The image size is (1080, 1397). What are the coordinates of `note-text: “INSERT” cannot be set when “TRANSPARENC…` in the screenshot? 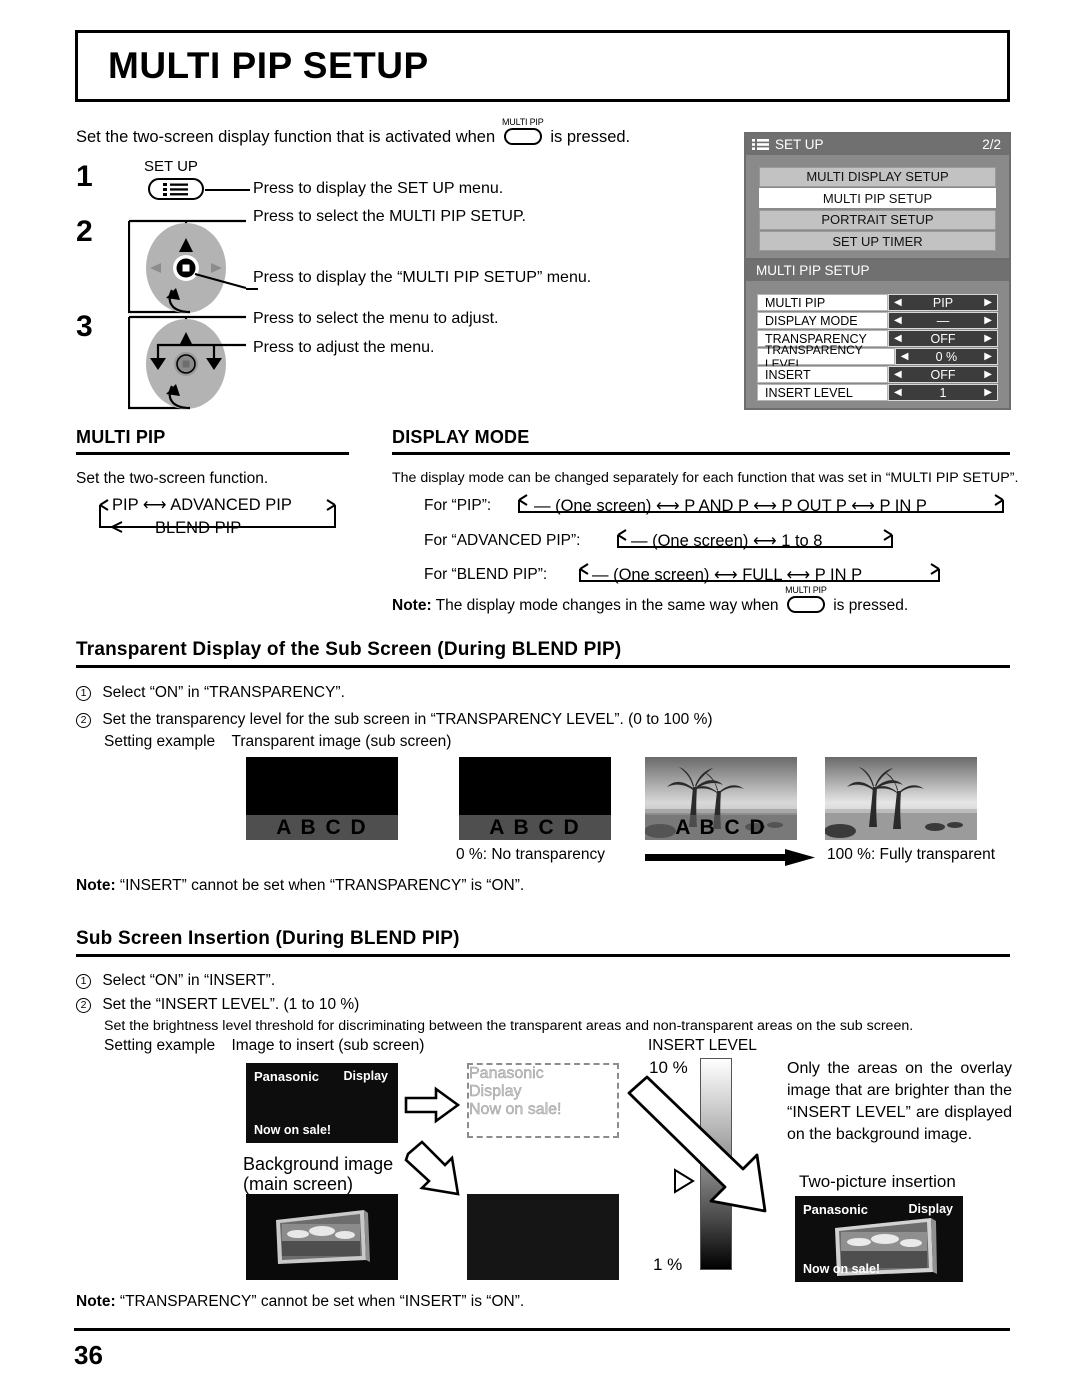 It's located at (322, 885).